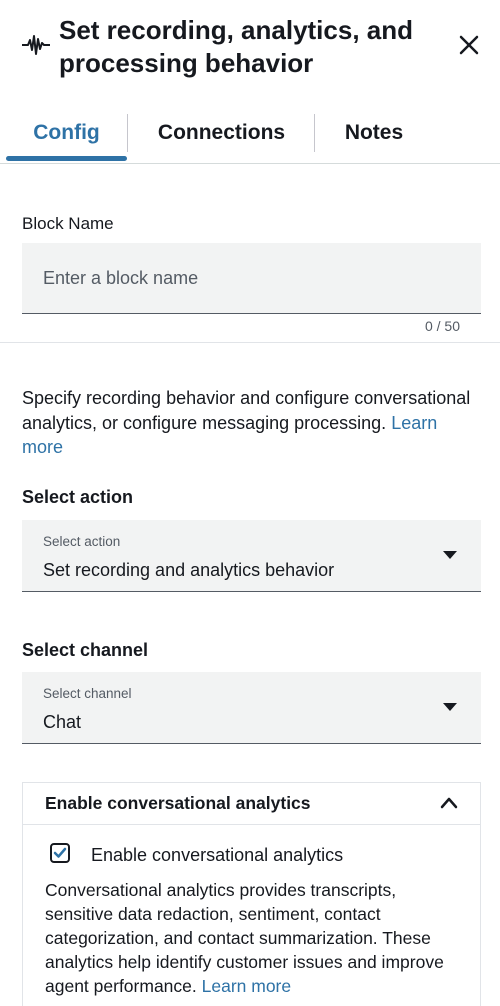  I want to click on select-channel-dropdown: Select channel Chat, so click(251, 708).